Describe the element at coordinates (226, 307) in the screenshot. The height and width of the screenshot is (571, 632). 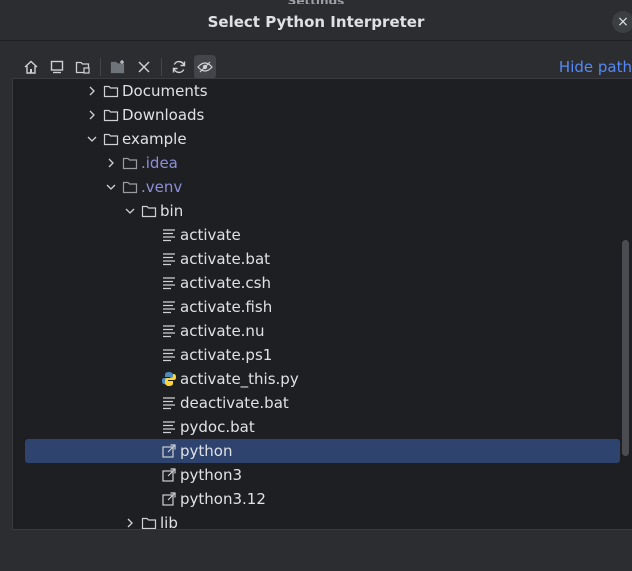
I see `tree-item-label: activate.fish` at that location.